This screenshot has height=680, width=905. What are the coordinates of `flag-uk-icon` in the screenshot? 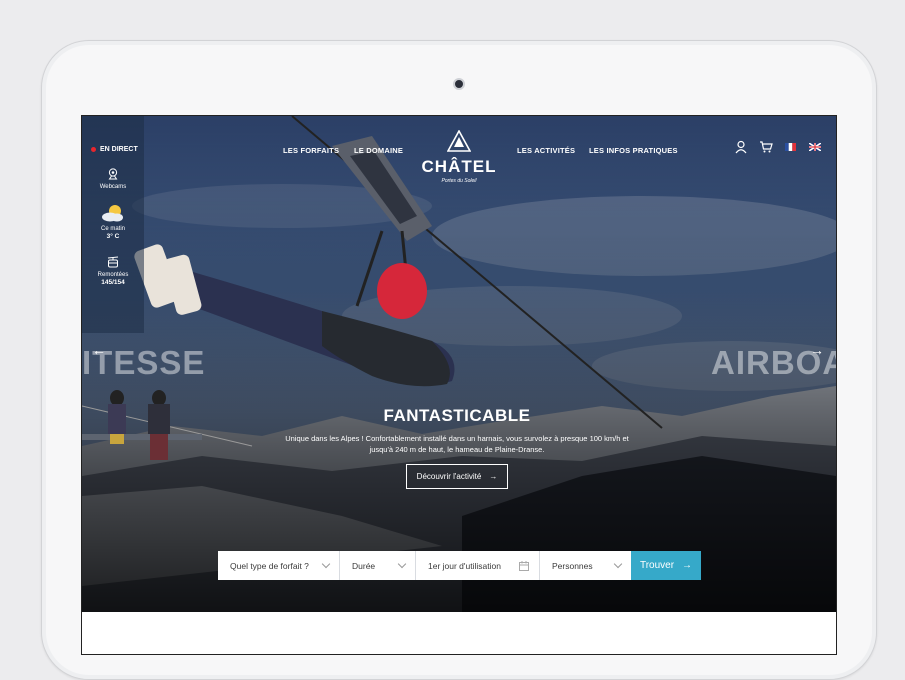 It's located at (815, 147).